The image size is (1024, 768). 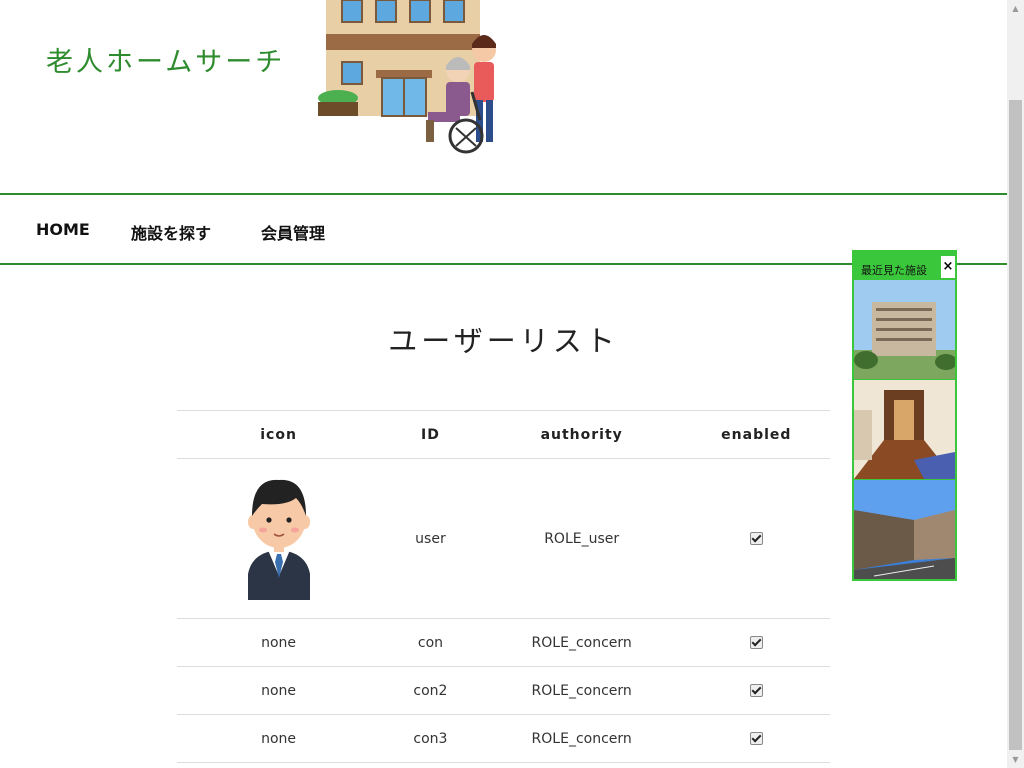 What do you see at coordinates (430, 690) in the screenshot?
I see `user-id-cell: con2` at bounding box center [430, 690].